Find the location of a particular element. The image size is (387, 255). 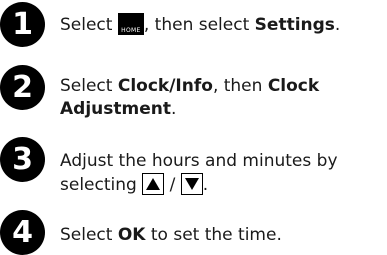

step-2-text-mid: , then is located at coordinates (240, 86).